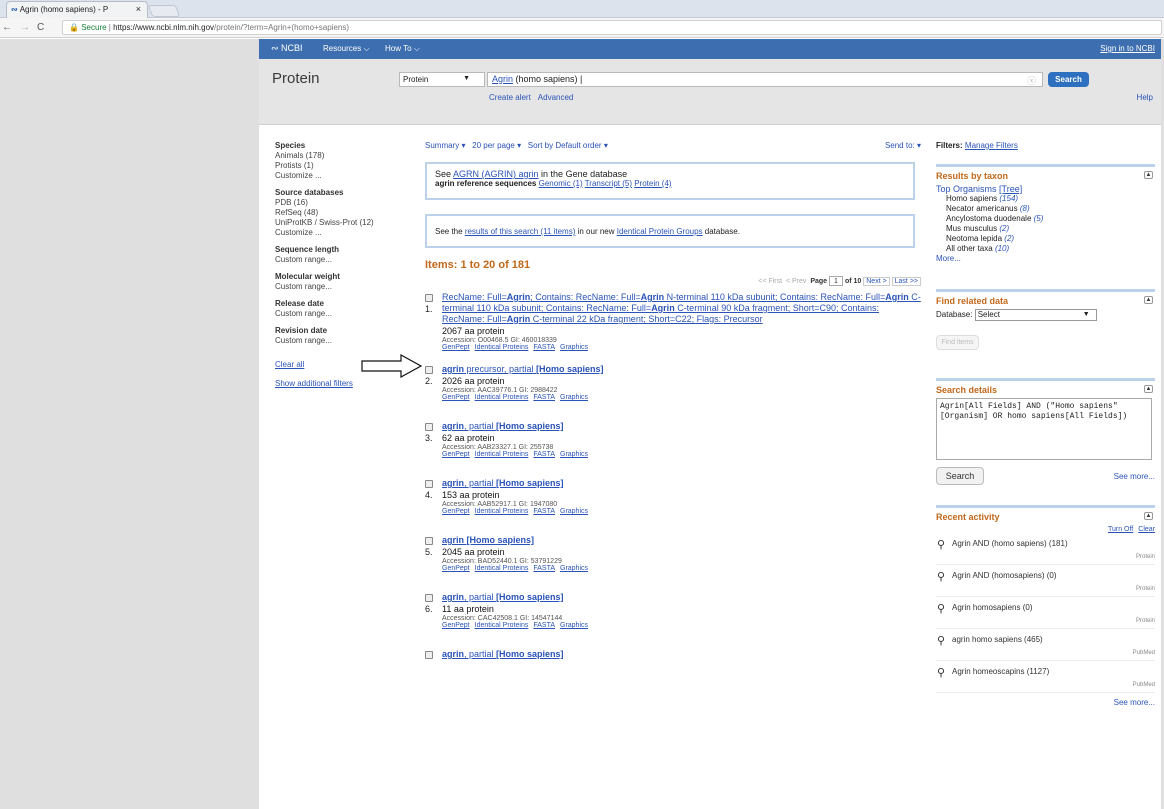 The width and height of the screenshot is (1164, 809). What do you see at coordinates (1145, 97) in the screenshot?
I see `help-link: Help` at bounding box center [1145, 97].